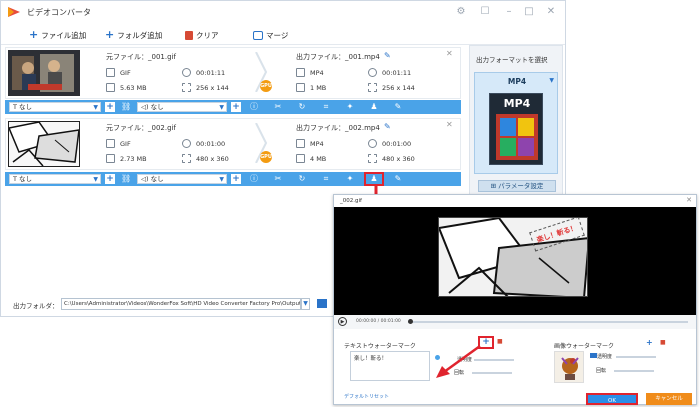 The height and width of the screenshot is (407, 700). What do you see at coordinates (529, 12) in the screenshot?
I see `maximize-button: □` at bounding box center [529, 12].